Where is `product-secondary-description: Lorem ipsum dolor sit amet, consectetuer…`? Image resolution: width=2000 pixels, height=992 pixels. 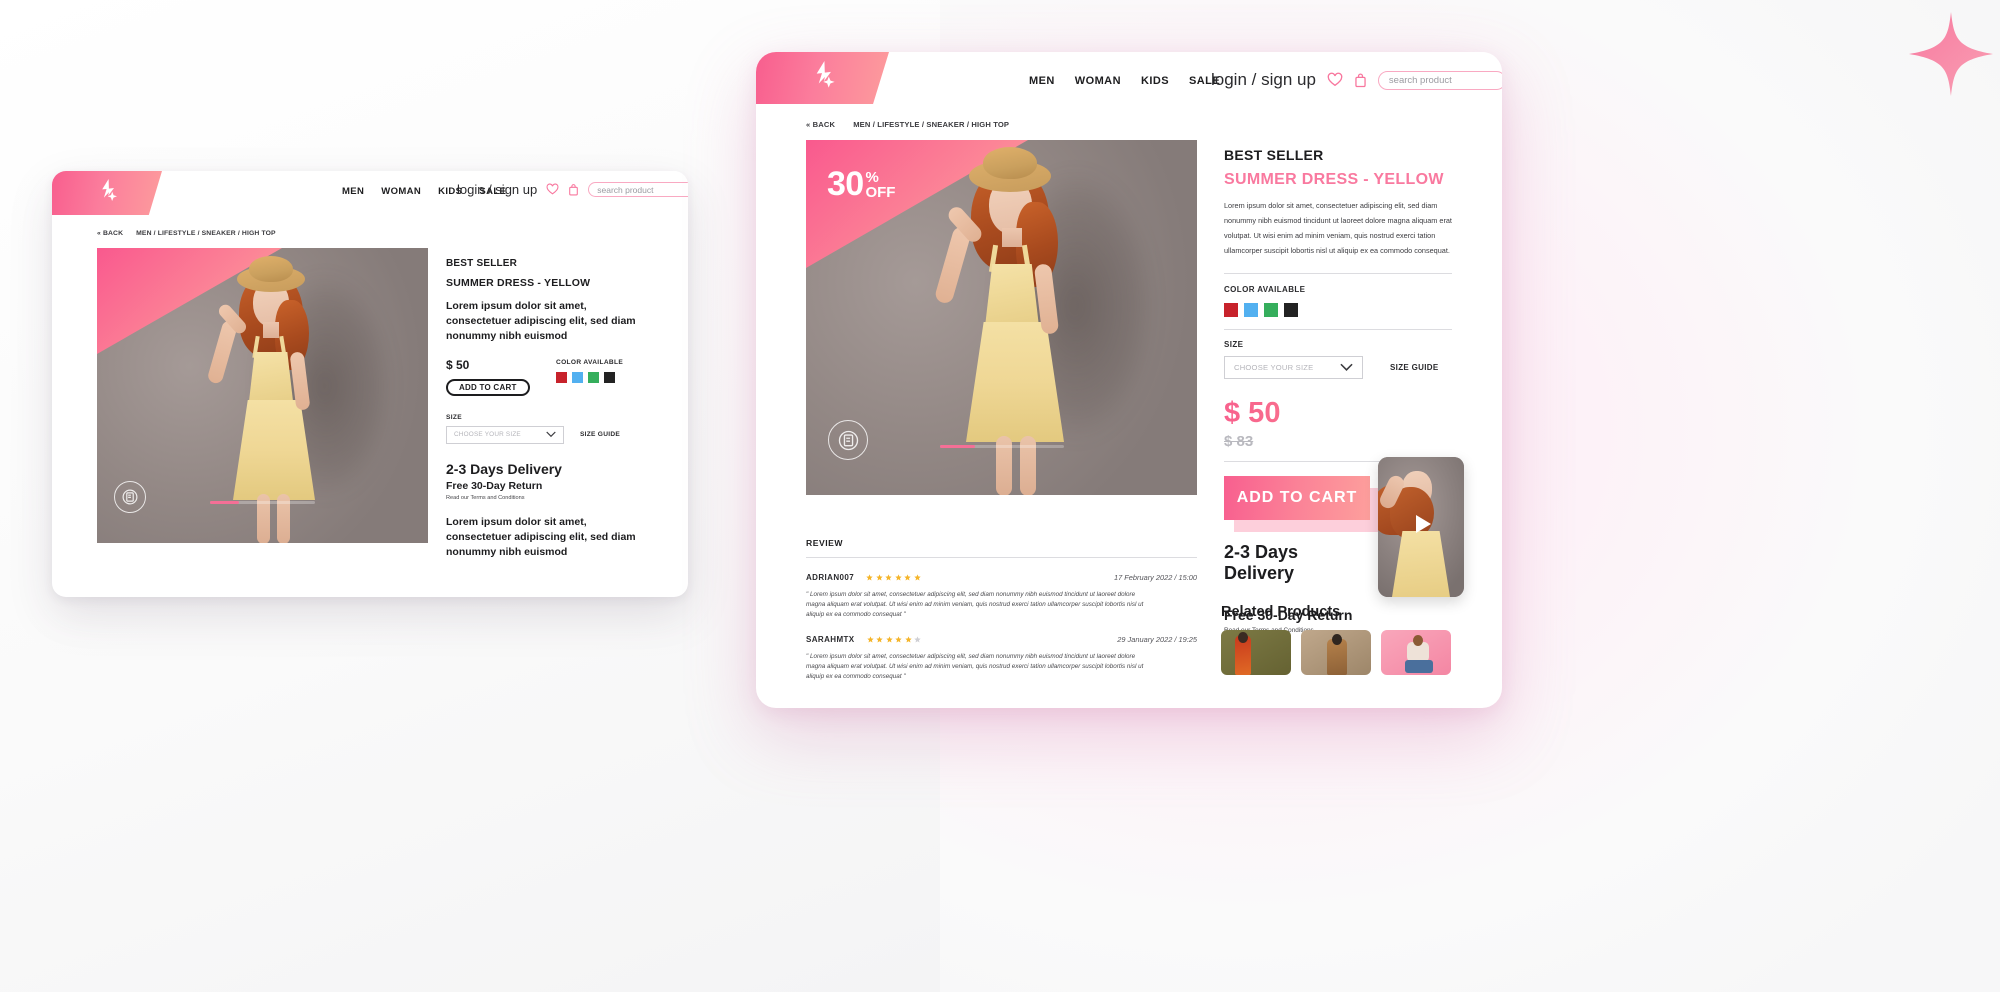 product-secondary-description: Lorem ipsum dolor sit amet, consectetuer… is located at coordinates (541, 537).